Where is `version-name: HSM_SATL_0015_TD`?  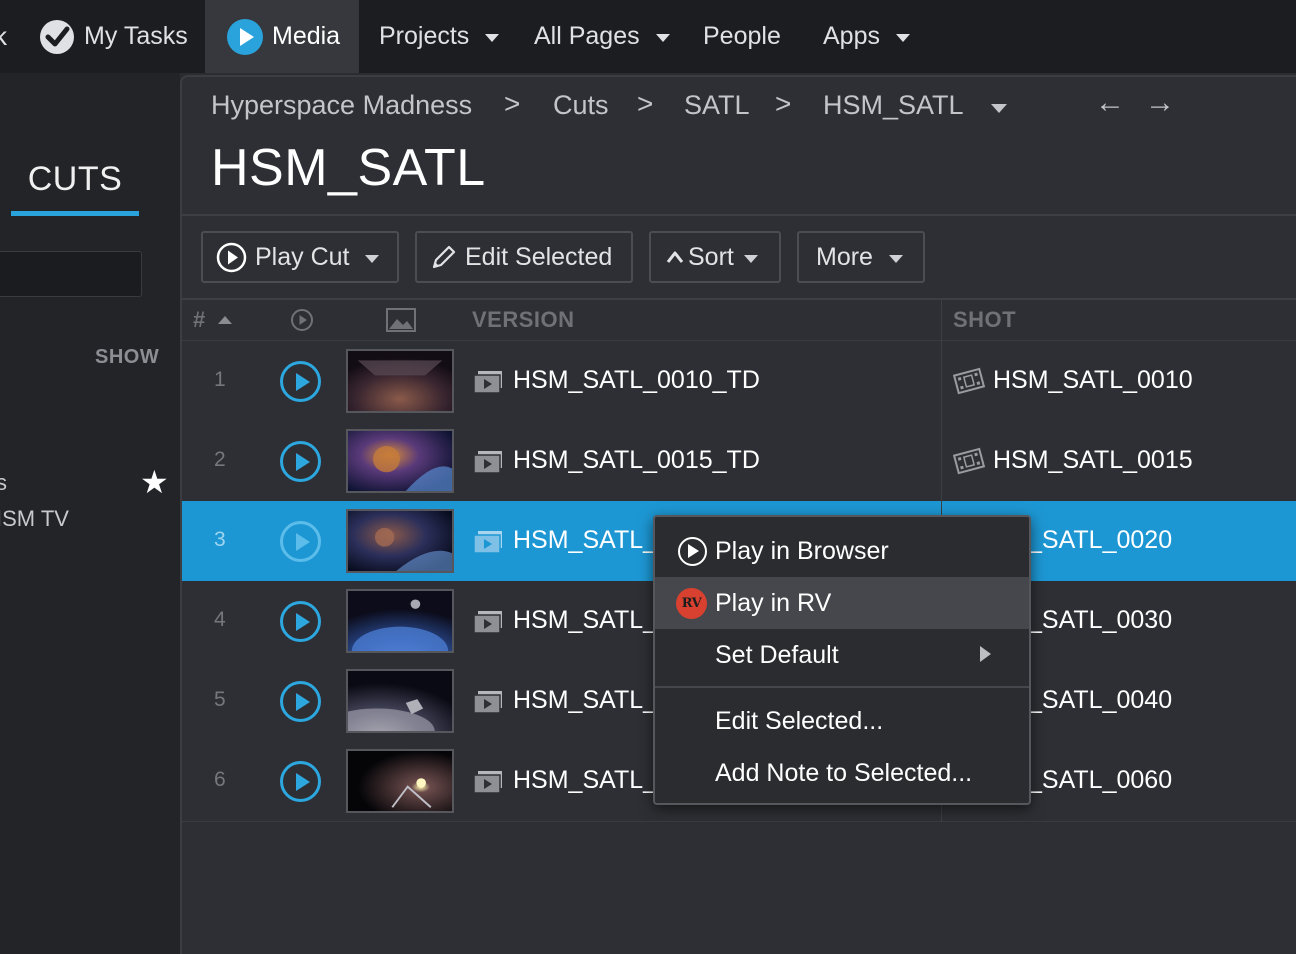
version-name: HSM_SATL_0015_TD is located at coordinates (636, 460).